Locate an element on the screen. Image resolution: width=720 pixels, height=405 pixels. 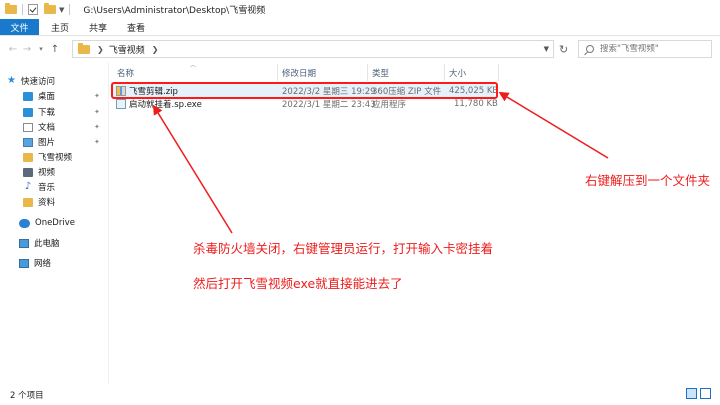
sidebar-item-quick-access: ★ 快速访问 is located at coordinates (60, 81).